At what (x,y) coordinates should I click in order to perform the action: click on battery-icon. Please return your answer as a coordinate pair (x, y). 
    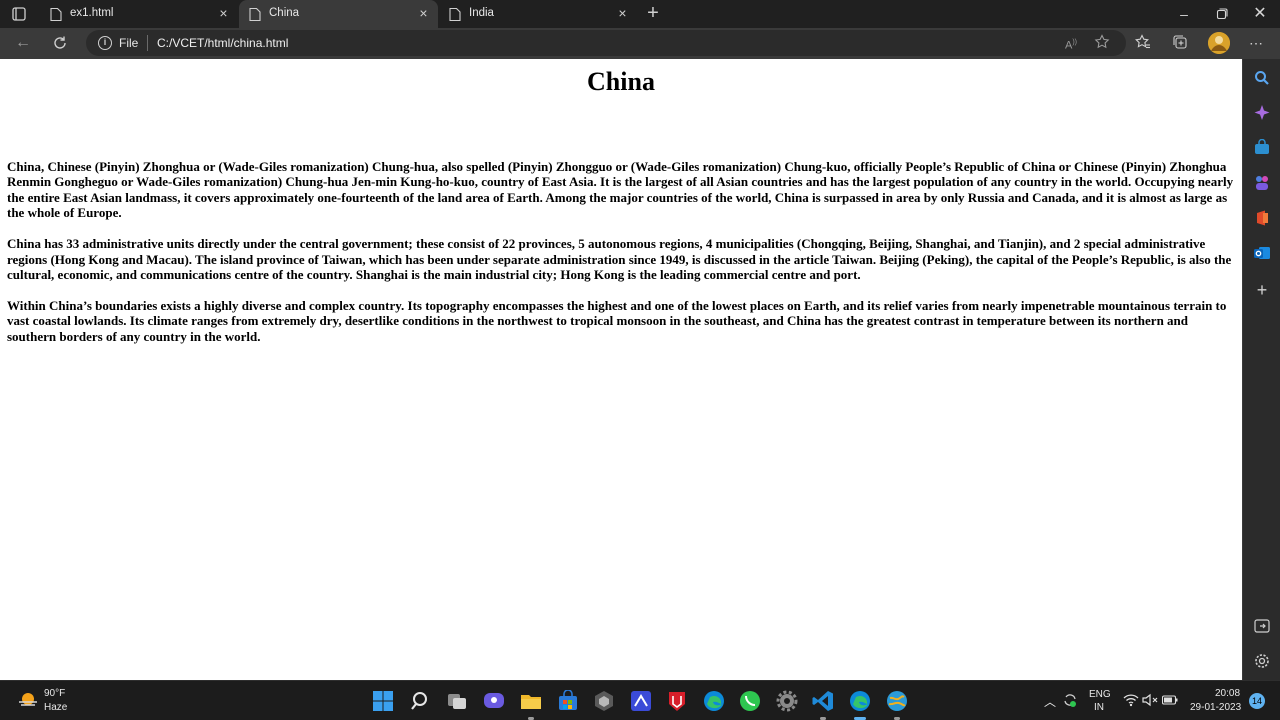
    Looking at the image, I should click on (1169, 701).